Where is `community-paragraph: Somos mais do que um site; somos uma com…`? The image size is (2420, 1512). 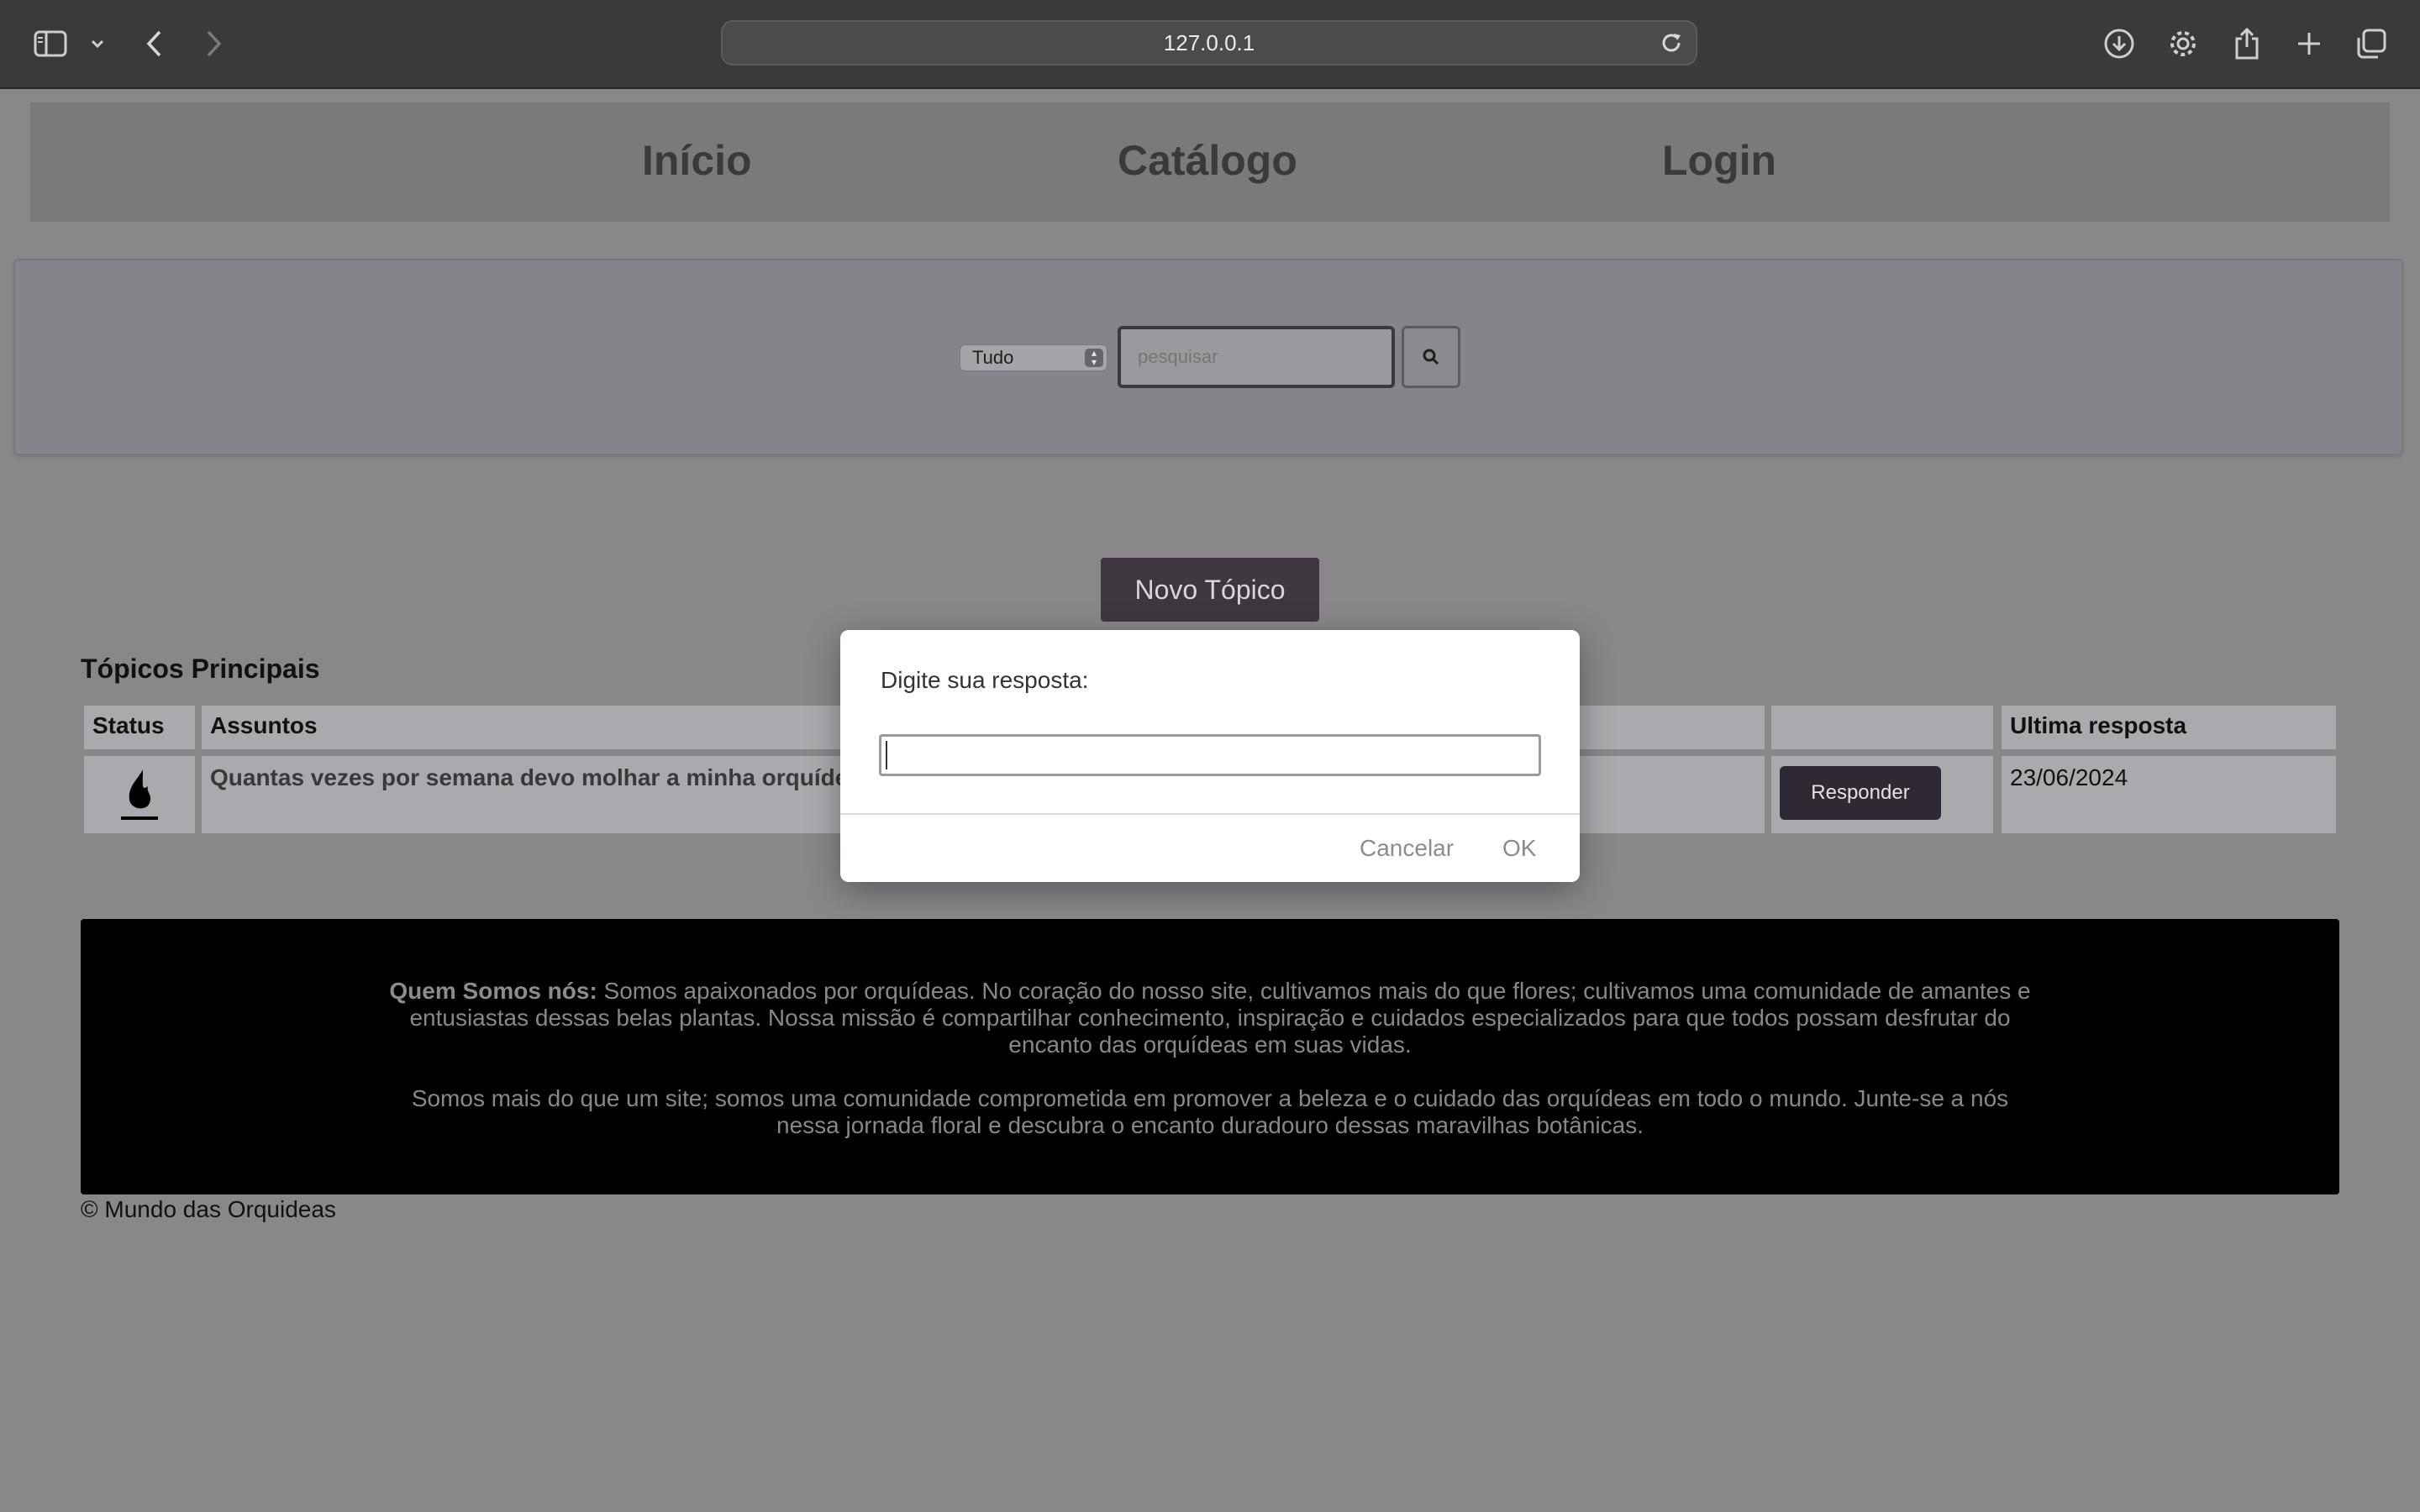
community-paragraph: Somos mais do que um site; somos uma com… is located at coordinates (1210, 1111).